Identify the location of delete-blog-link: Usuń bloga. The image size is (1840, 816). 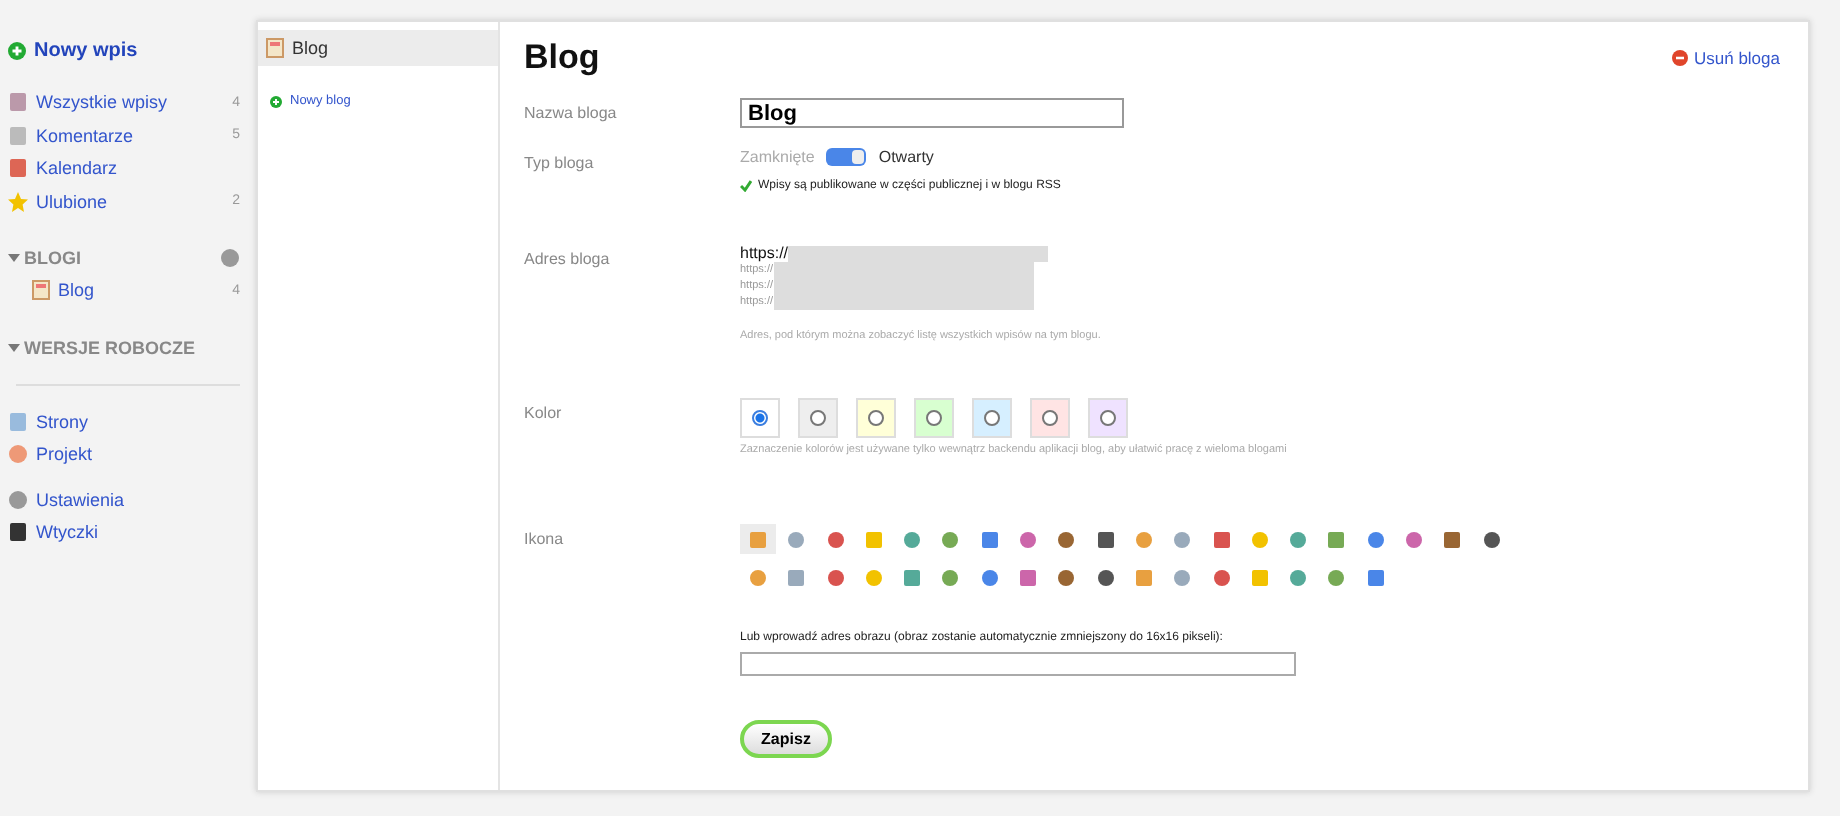
(1725, 58).